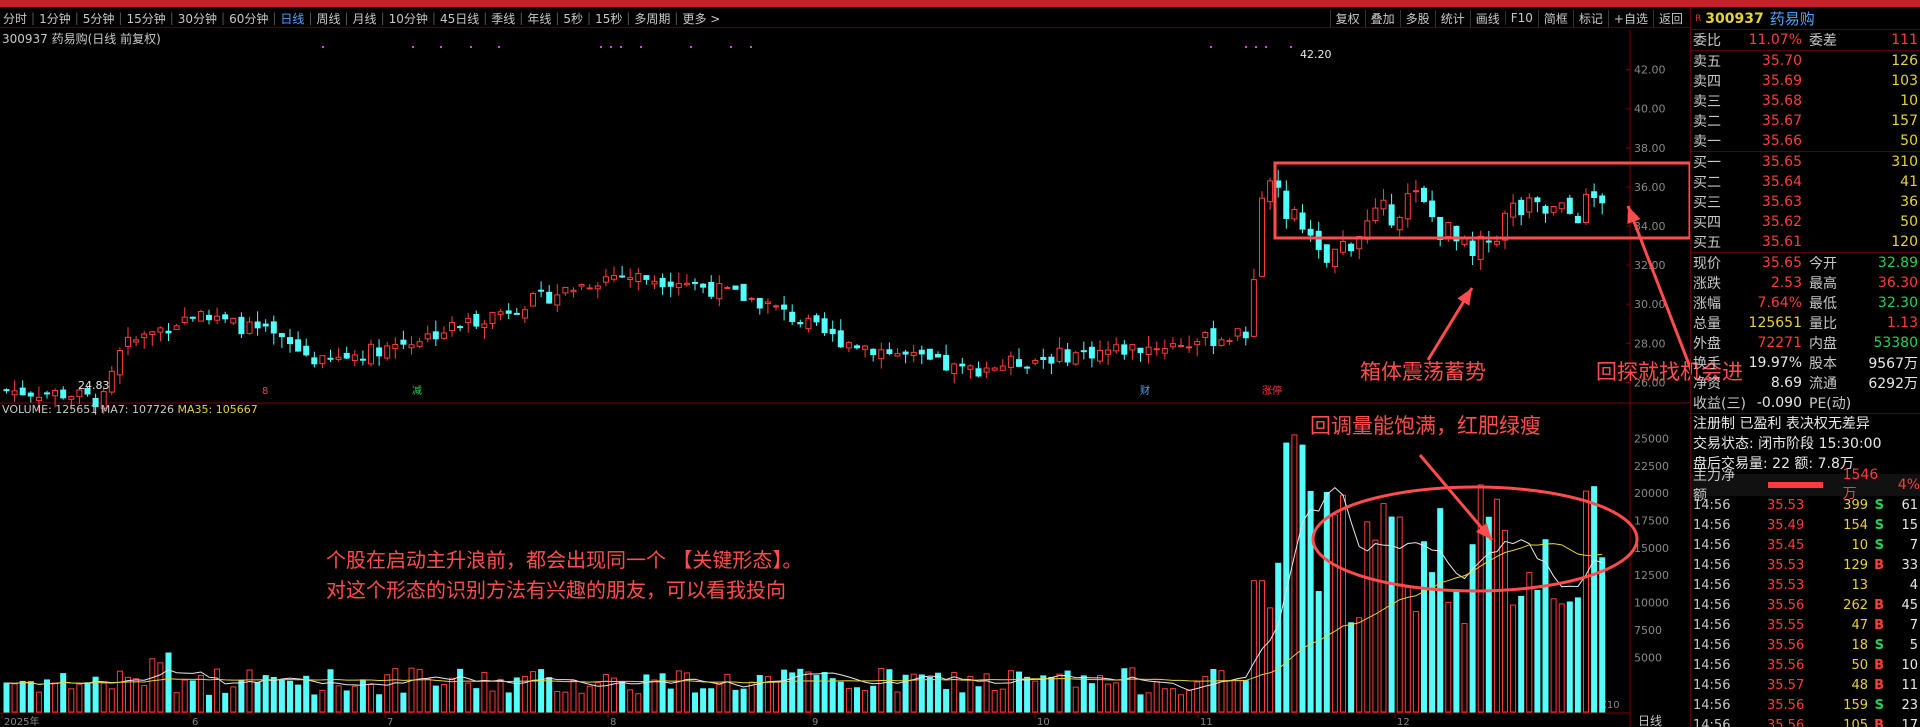 Image resolution: width=1920 pixels, height=727 pixels. Describe the element at coordinates (365, 18) in the screenshot. I see `period-tab: 月线` at that location.